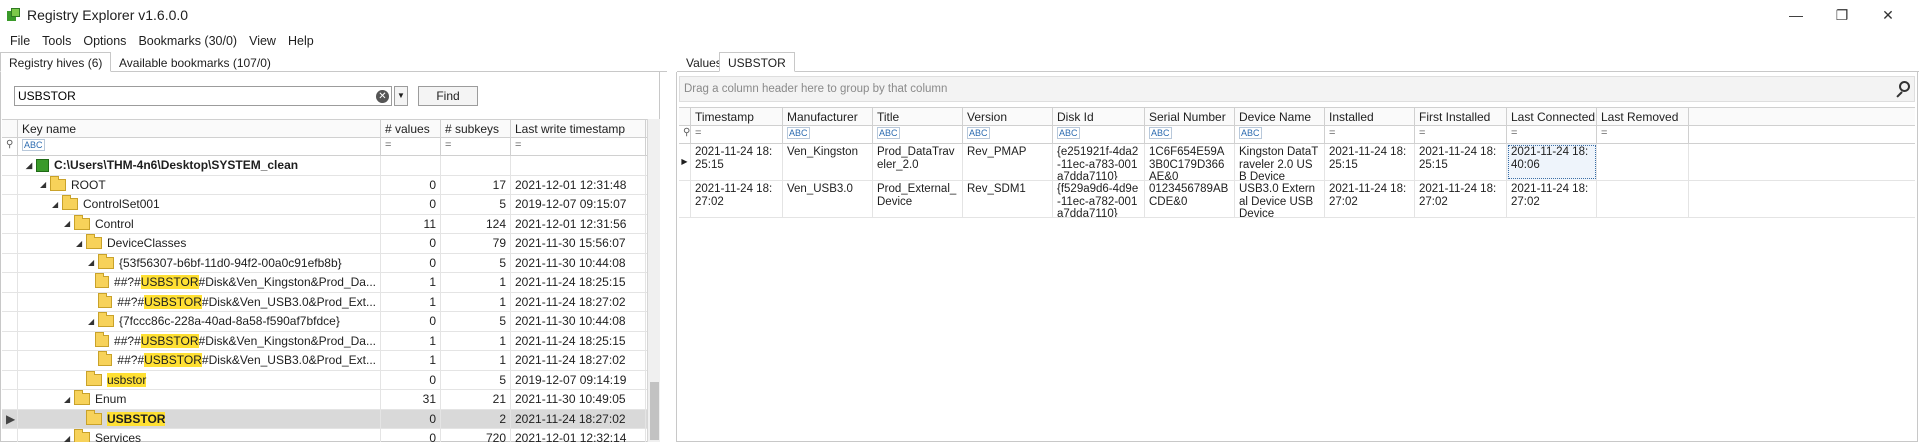 This screenshot has height=442, width=1919. I want to click on minimize-button: —, so click(1796, 15).